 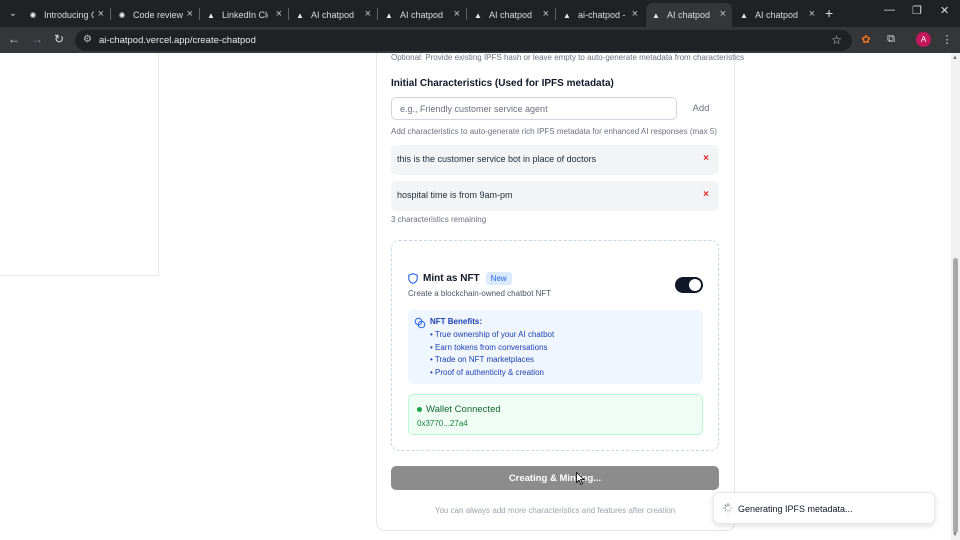 What do you see at coordinates (13, 13) in the screenshot?
I see `tab-search-icon: ⌄` at bounding box center [13, 13].